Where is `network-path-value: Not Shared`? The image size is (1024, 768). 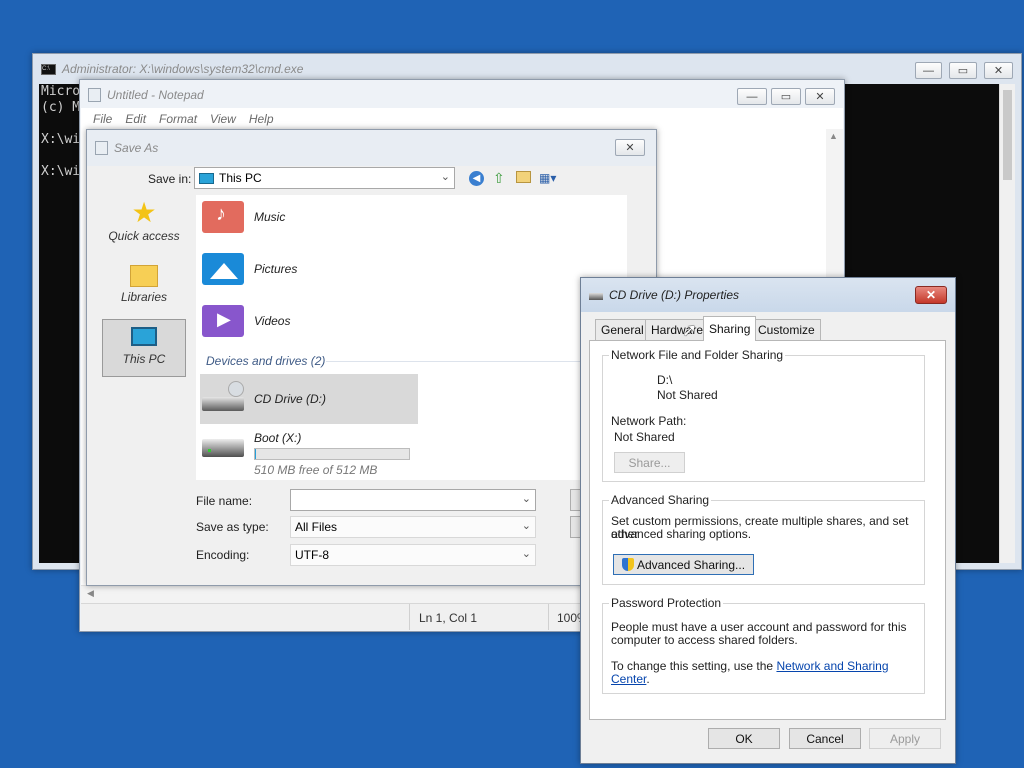 network-path-value: Not Shared is located at coordinates (644, 437).